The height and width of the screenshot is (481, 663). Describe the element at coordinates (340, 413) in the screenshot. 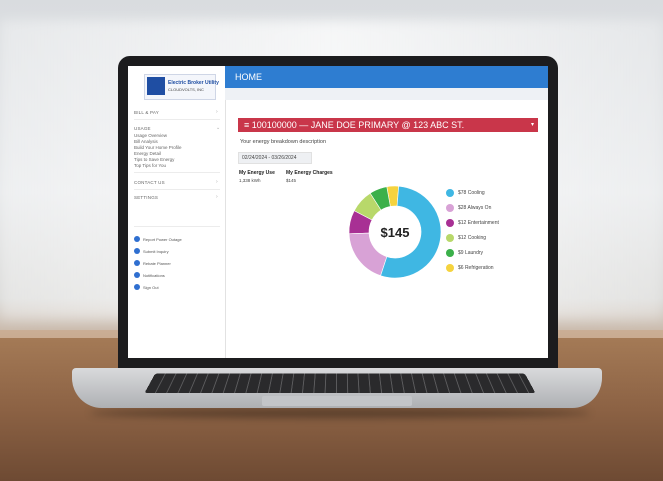

I see `laptop-shadow` at that location.